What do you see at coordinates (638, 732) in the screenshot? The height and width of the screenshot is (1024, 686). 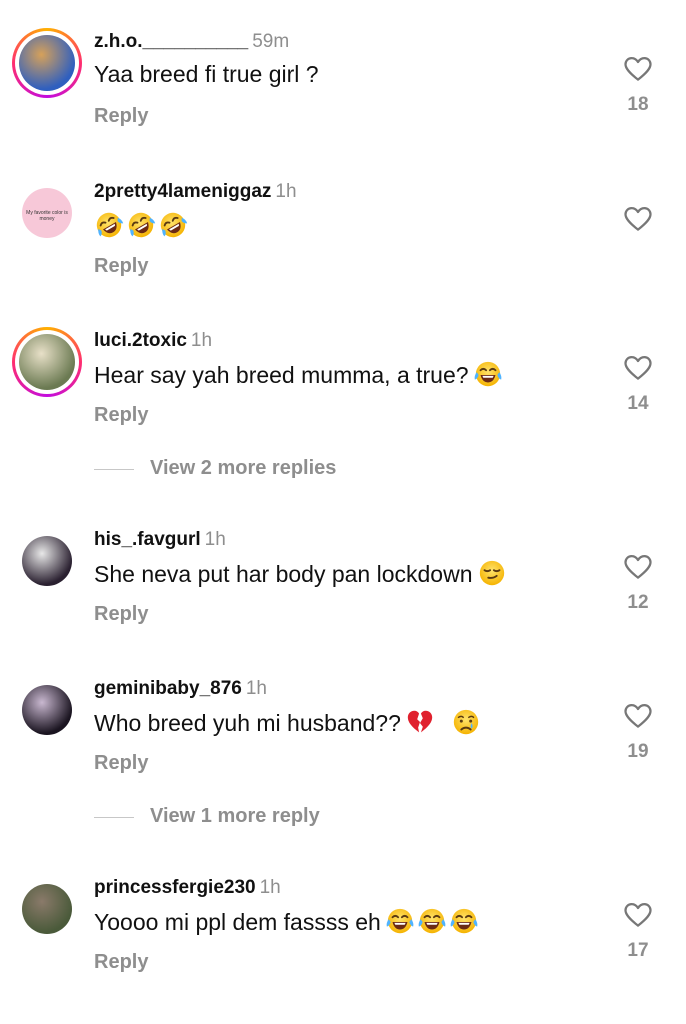 I see `like-control: 19` at bounding box center [638, 732].